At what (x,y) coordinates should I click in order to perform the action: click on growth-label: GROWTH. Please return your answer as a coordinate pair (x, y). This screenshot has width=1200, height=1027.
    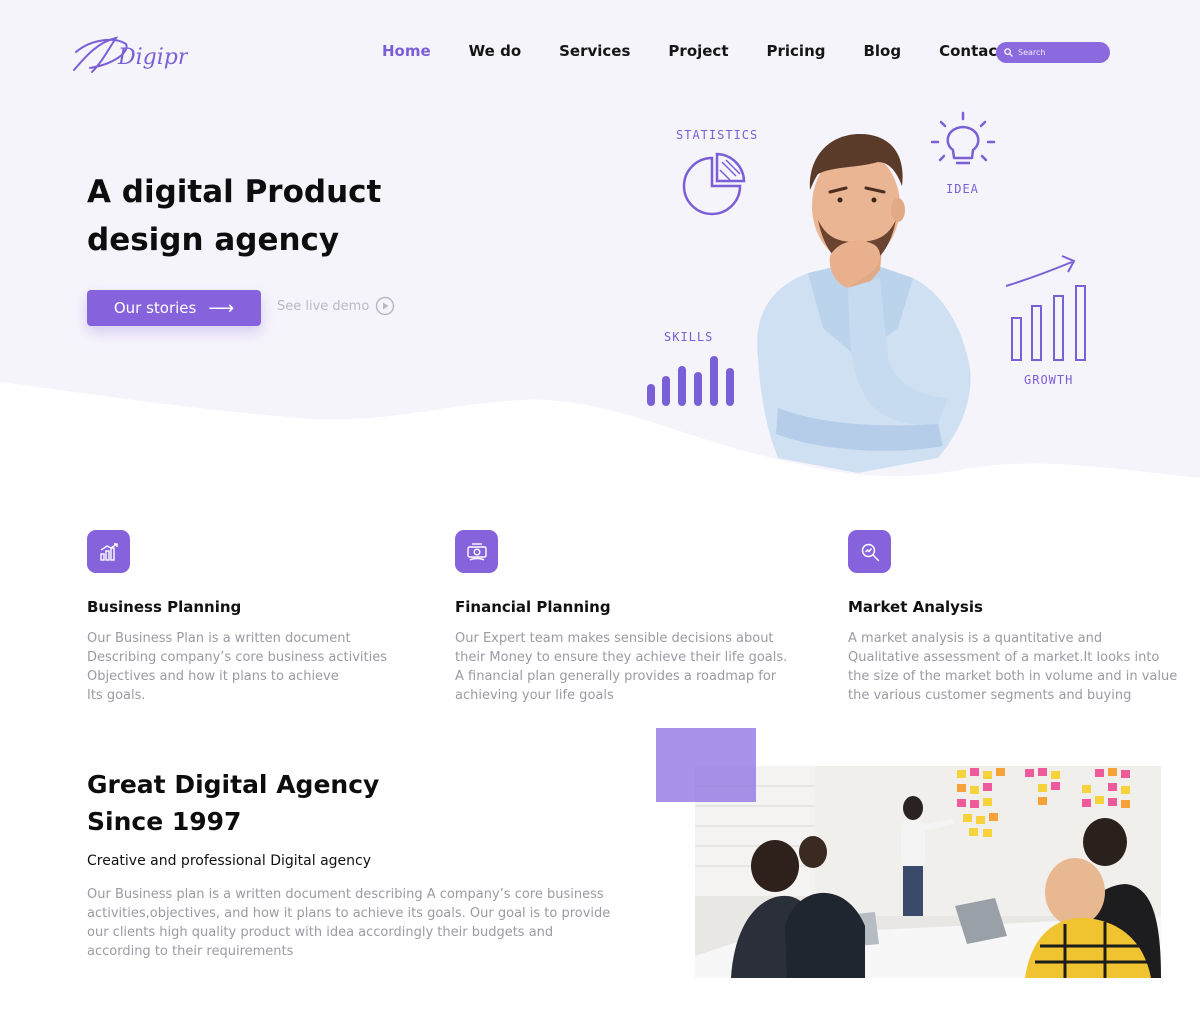
    Looking at the image, I should click on (1049, 380).